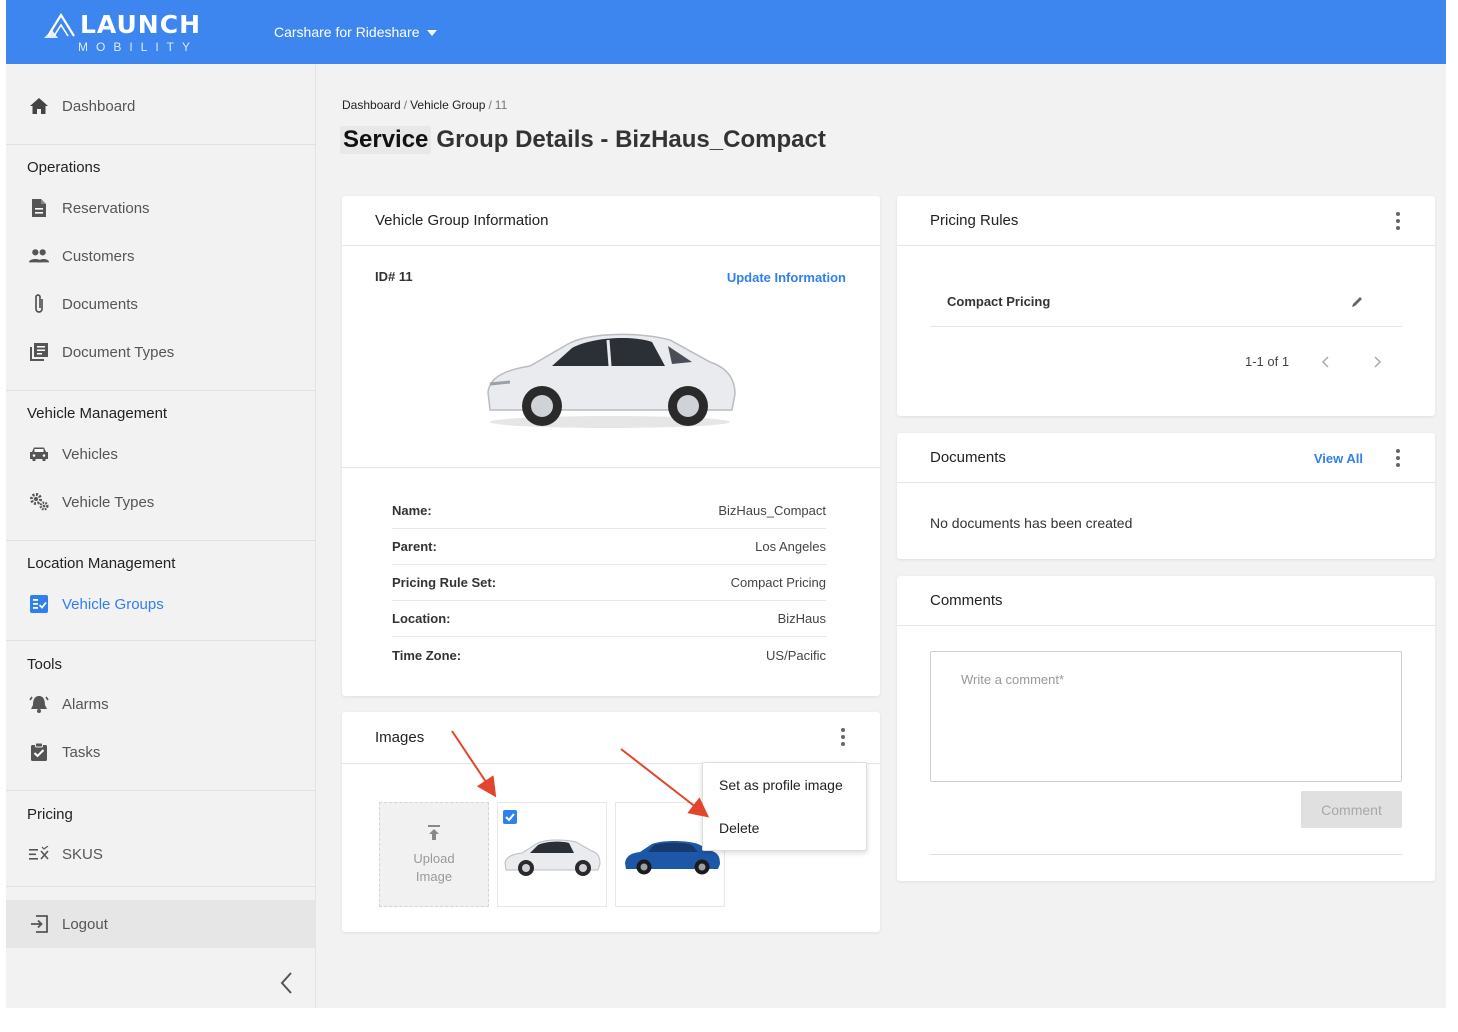 The image size is (1458, 1032). What do you see at coordinates (1398, 458) in the screenshot?
I see `documents-more-options-icon` at bounding box center [1398, 458].